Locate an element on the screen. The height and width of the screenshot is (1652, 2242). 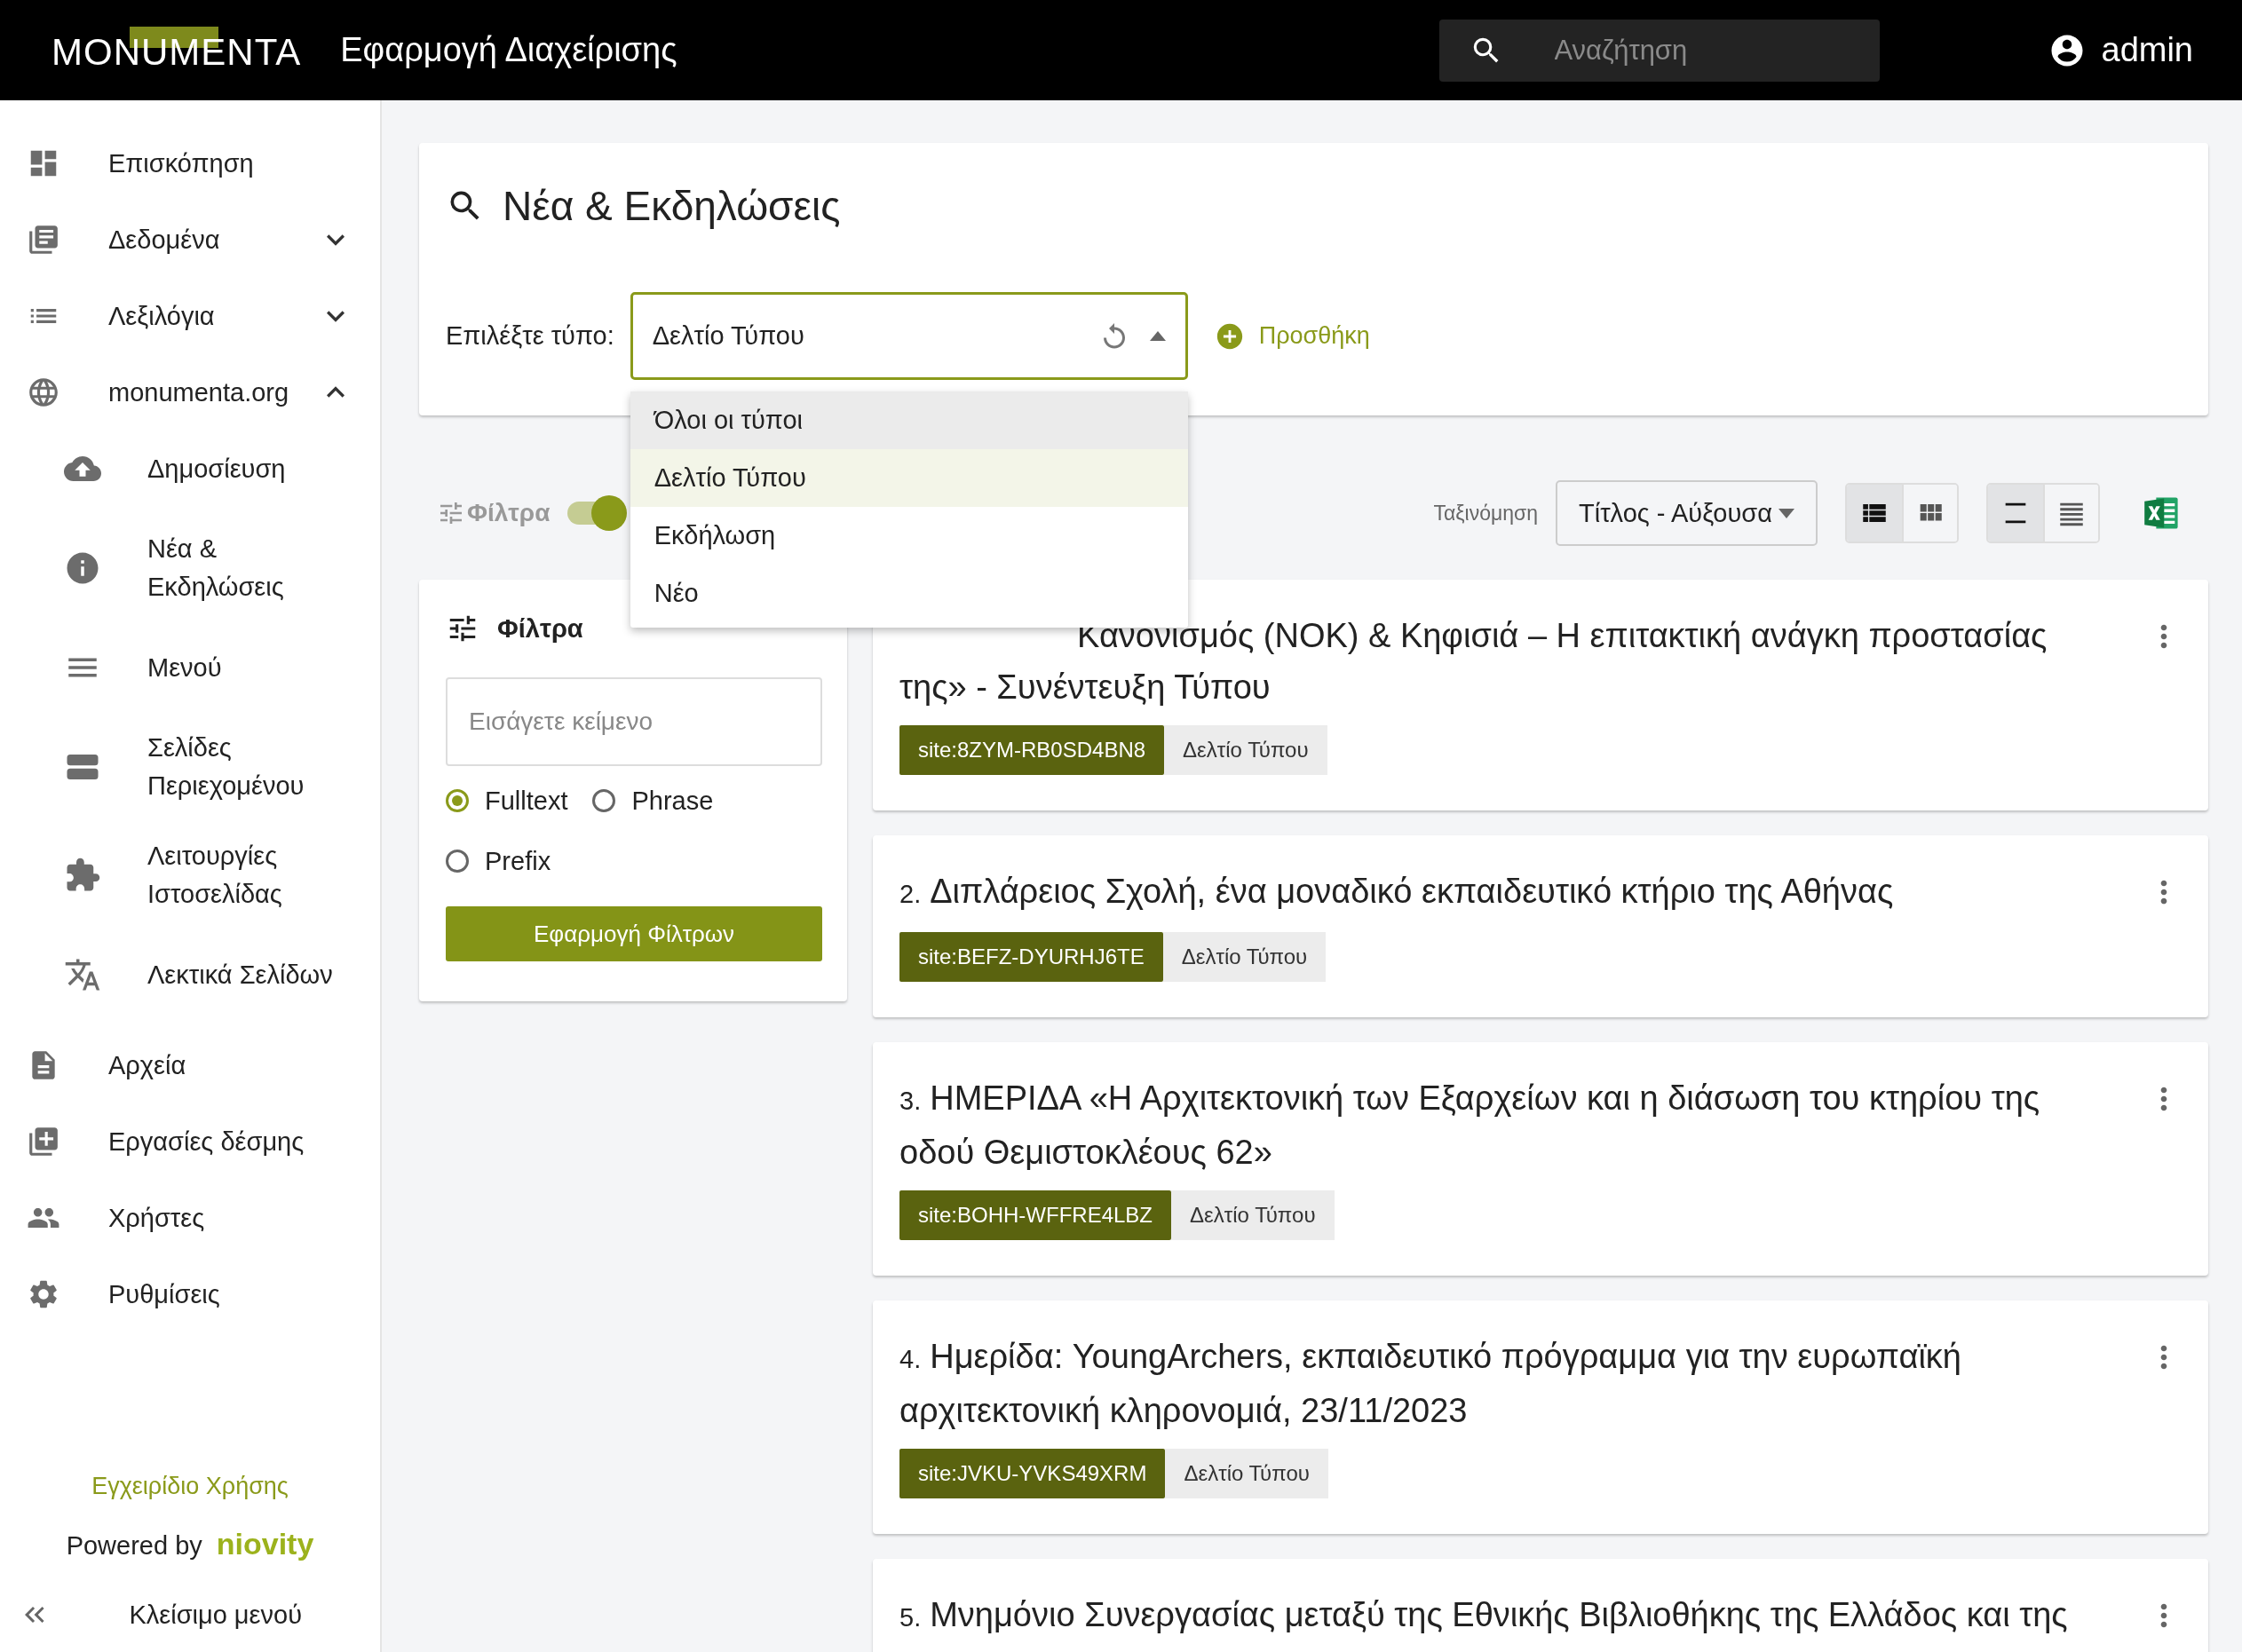
dropdown-option: Όλοι οι τύποι is located at coordinates (909, 420).